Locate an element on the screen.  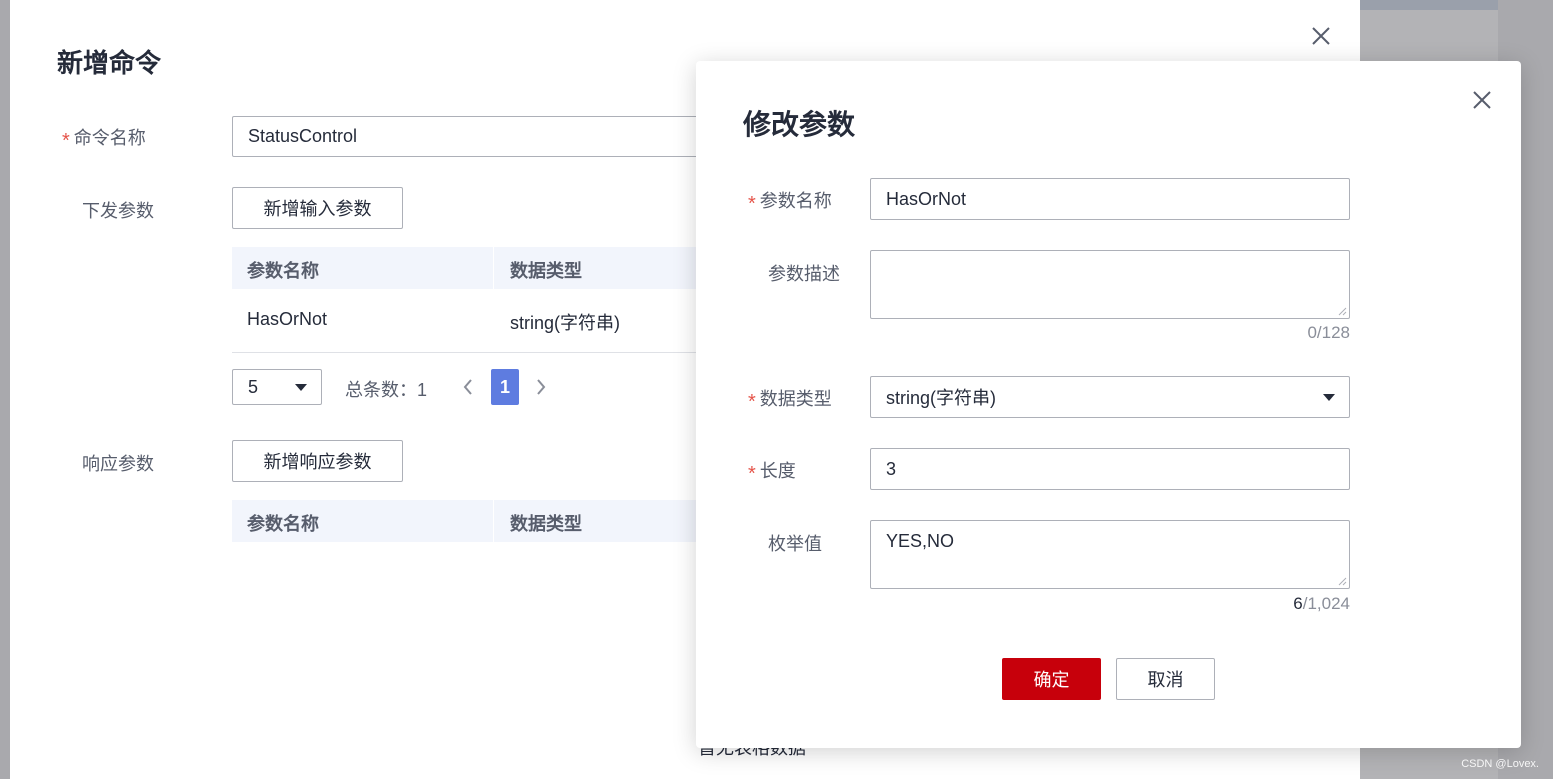
confirm-button: 确定 is located at coordinates (1051, 679).